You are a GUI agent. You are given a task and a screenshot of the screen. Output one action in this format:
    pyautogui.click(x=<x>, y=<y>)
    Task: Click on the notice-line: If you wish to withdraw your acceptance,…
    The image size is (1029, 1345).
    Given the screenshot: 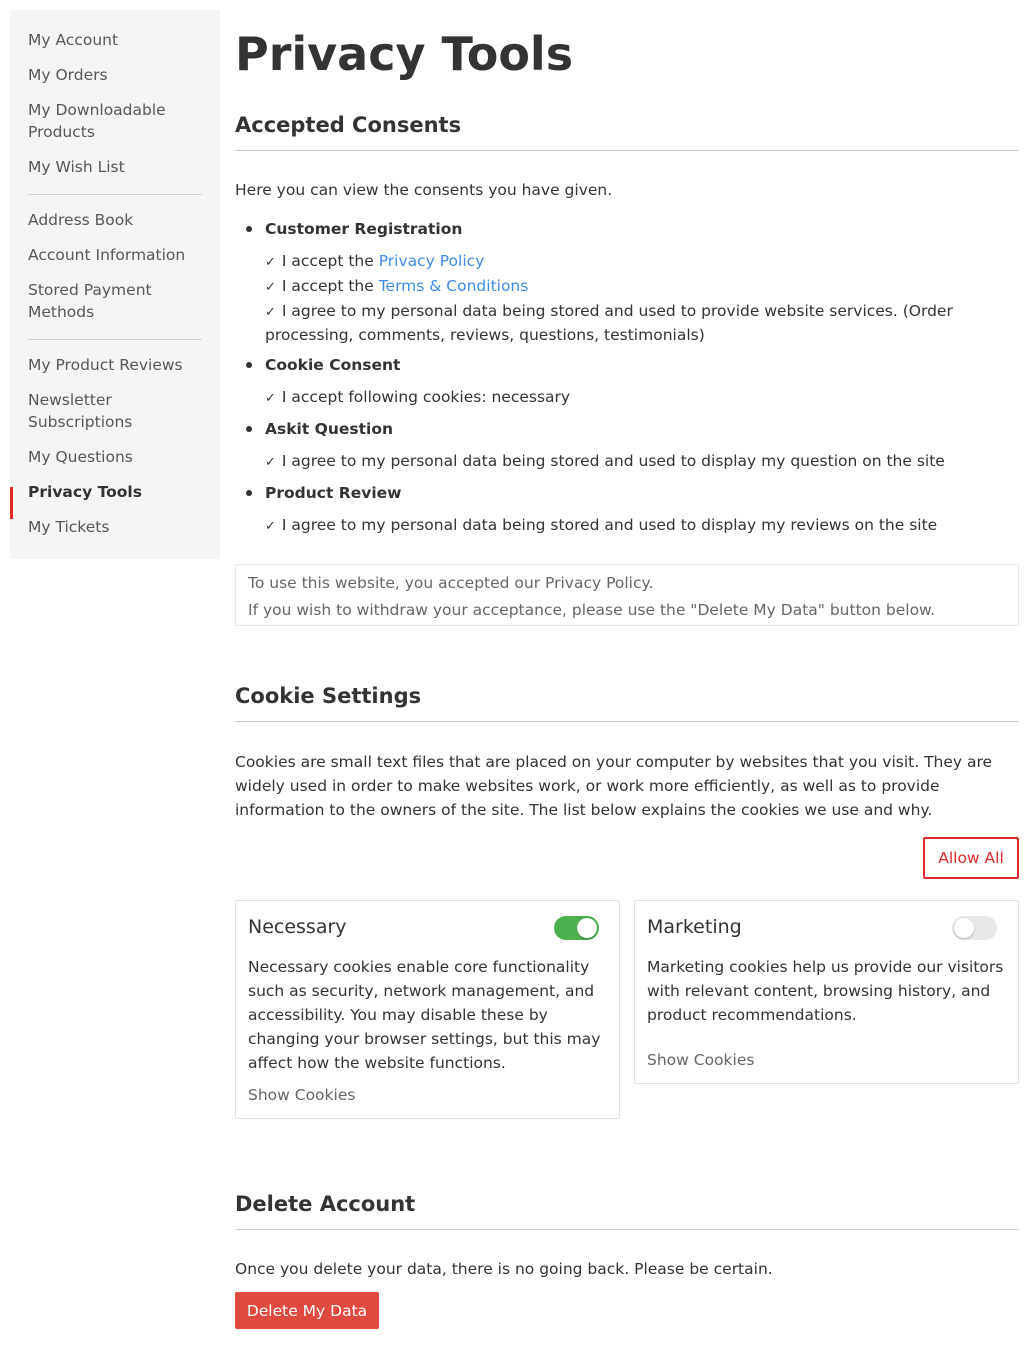 What is the action you would take?
    pyautogui.click(x=592, y=610)
    